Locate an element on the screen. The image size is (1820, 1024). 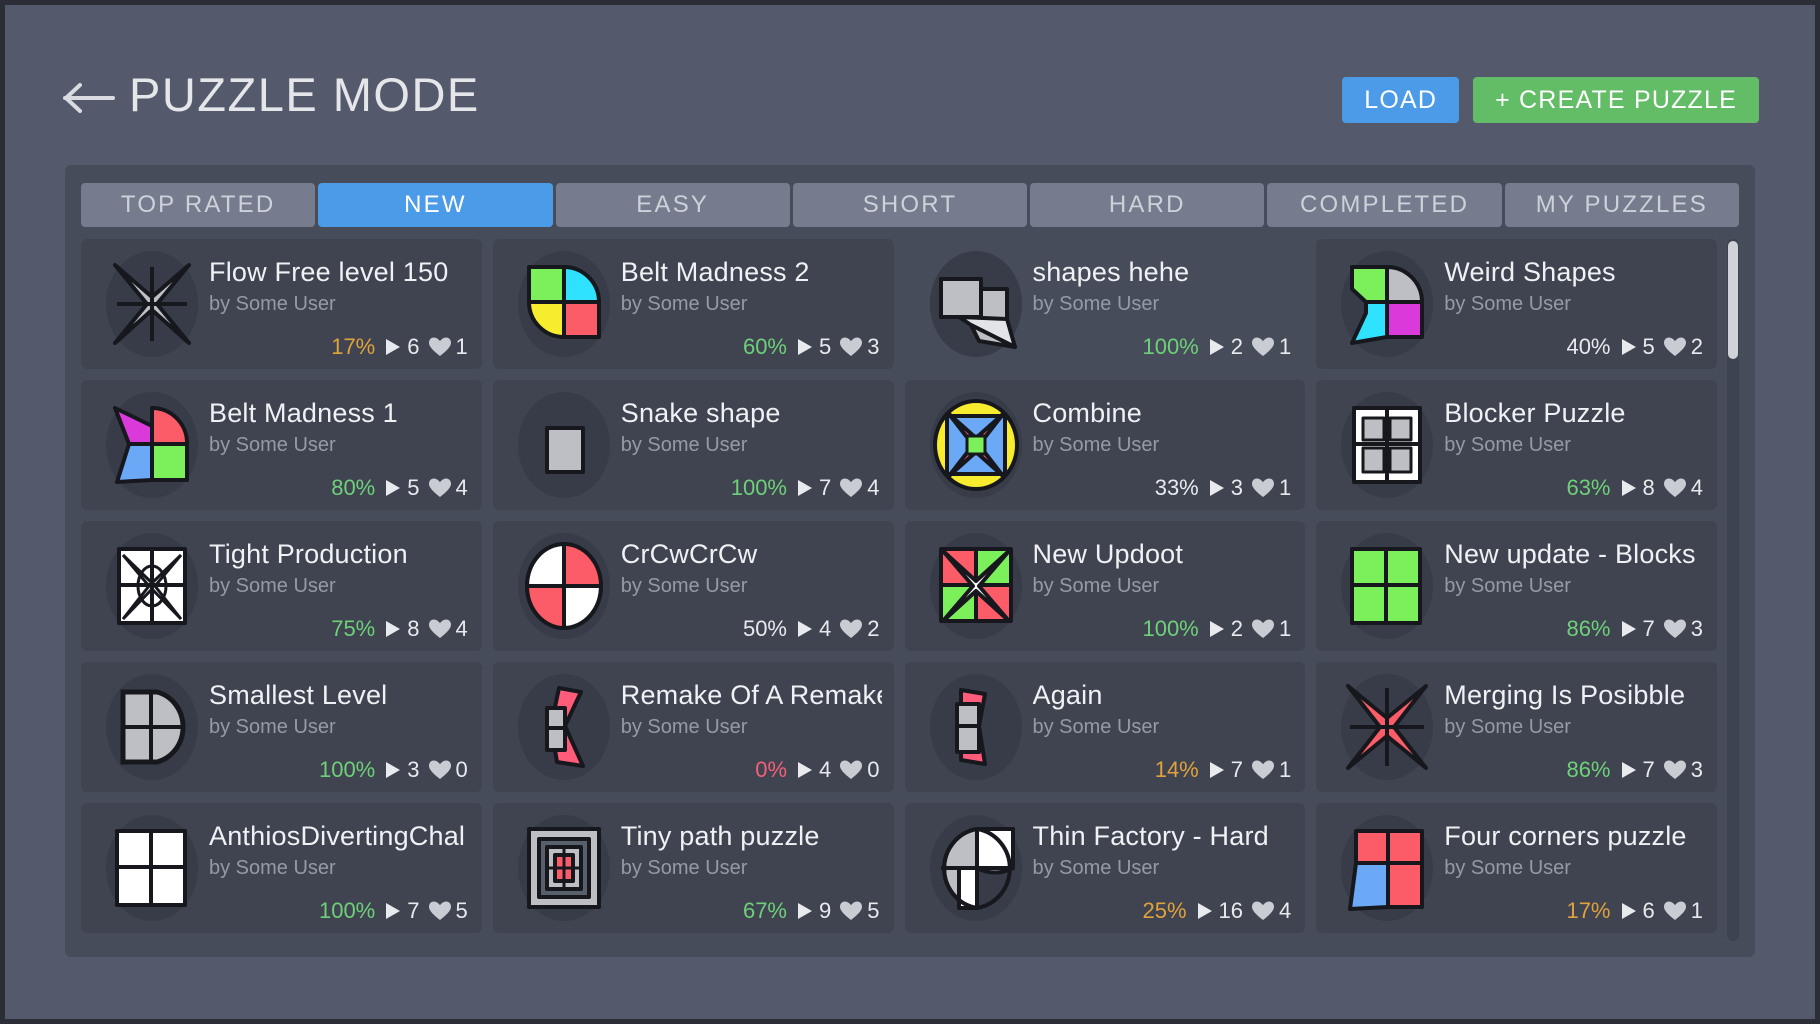
puzzle-card: CrCwCrCw by Some User 50% 4 2 is located at coordinates (693, 586).